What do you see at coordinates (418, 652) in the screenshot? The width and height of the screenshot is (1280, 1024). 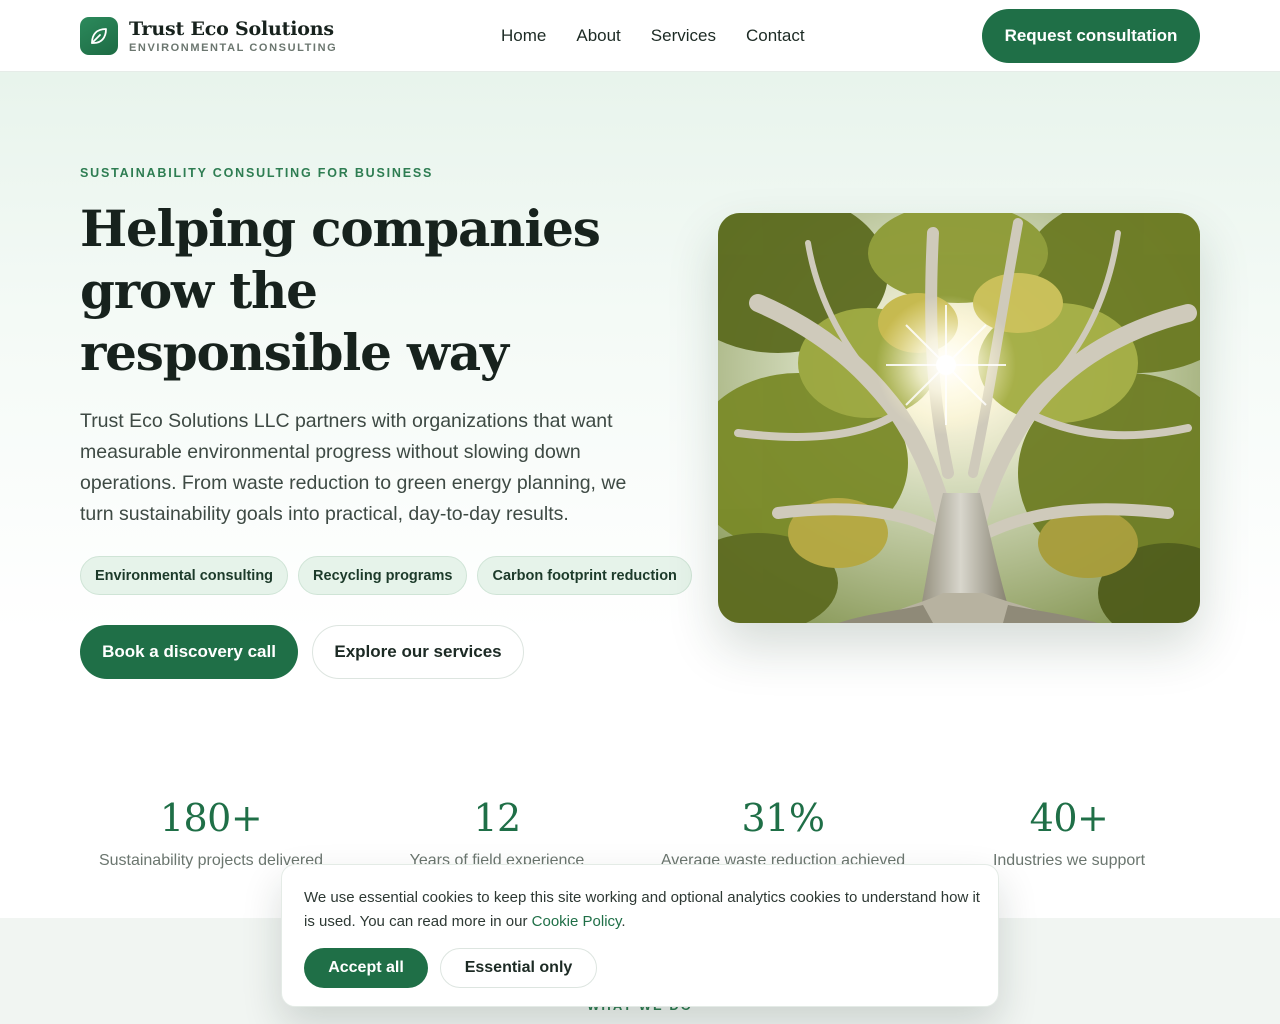 I see `explore-services-button: Explore our services` at bounding box center [418, 652].